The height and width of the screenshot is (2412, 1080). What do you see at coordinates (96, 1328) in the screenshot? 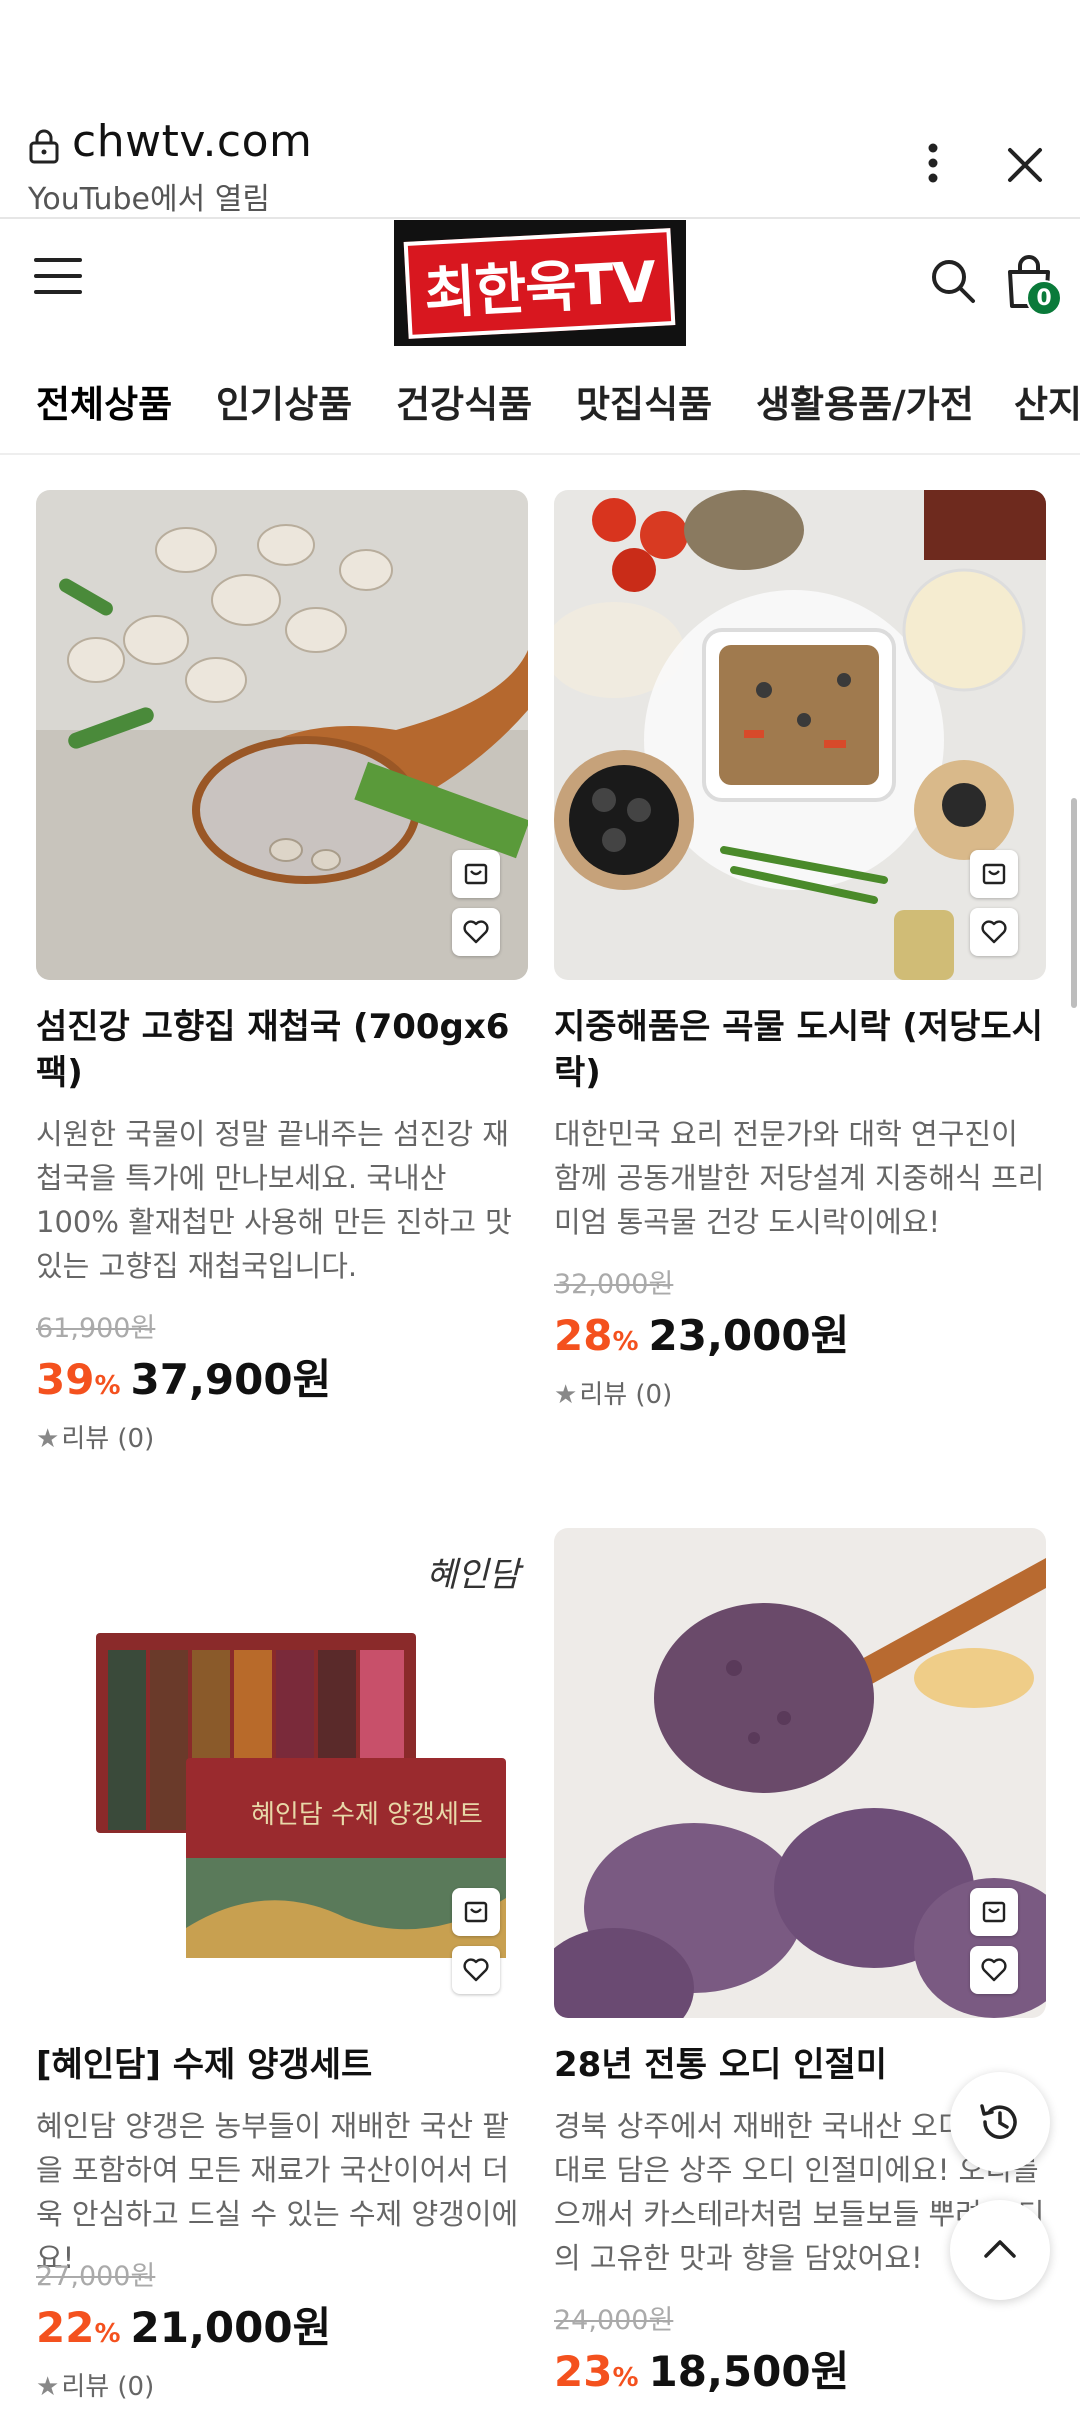
I see `original-price: 61,900원` at bounding box center [96, 1328].